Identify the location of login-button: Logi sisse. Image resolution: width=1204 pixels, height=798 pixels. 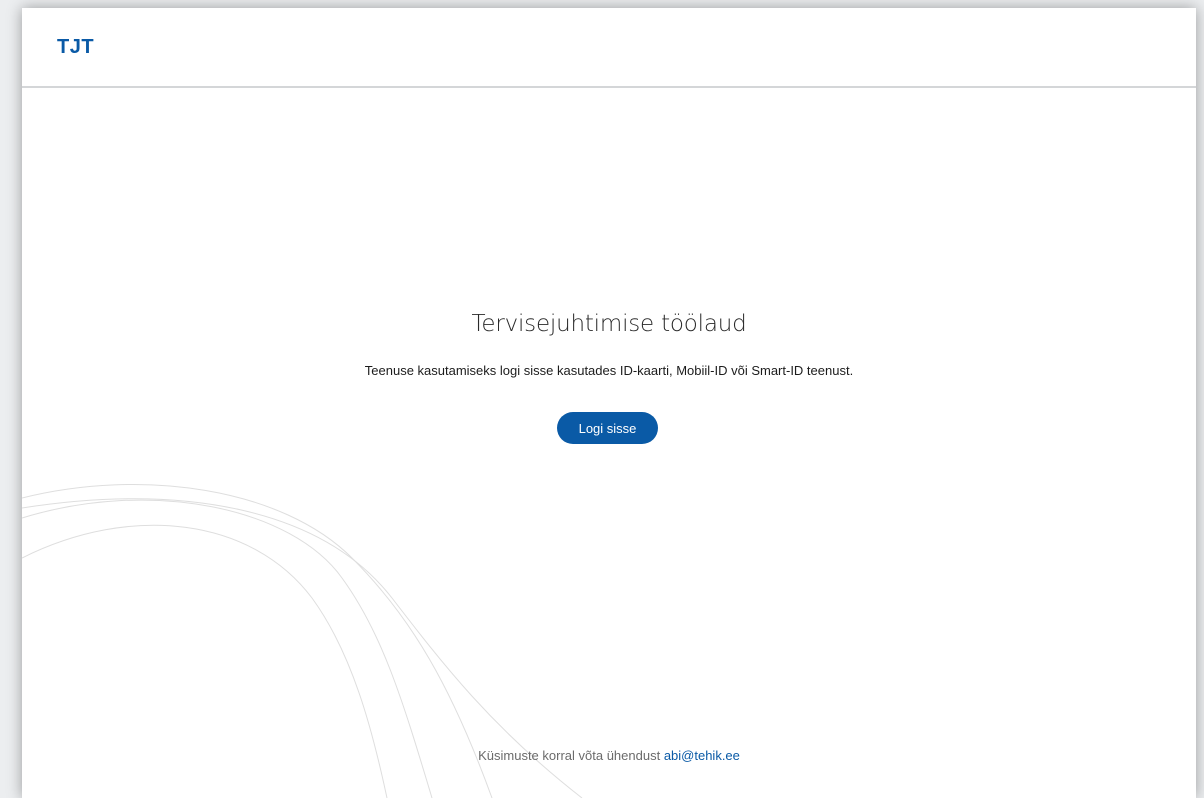
(607, 428).